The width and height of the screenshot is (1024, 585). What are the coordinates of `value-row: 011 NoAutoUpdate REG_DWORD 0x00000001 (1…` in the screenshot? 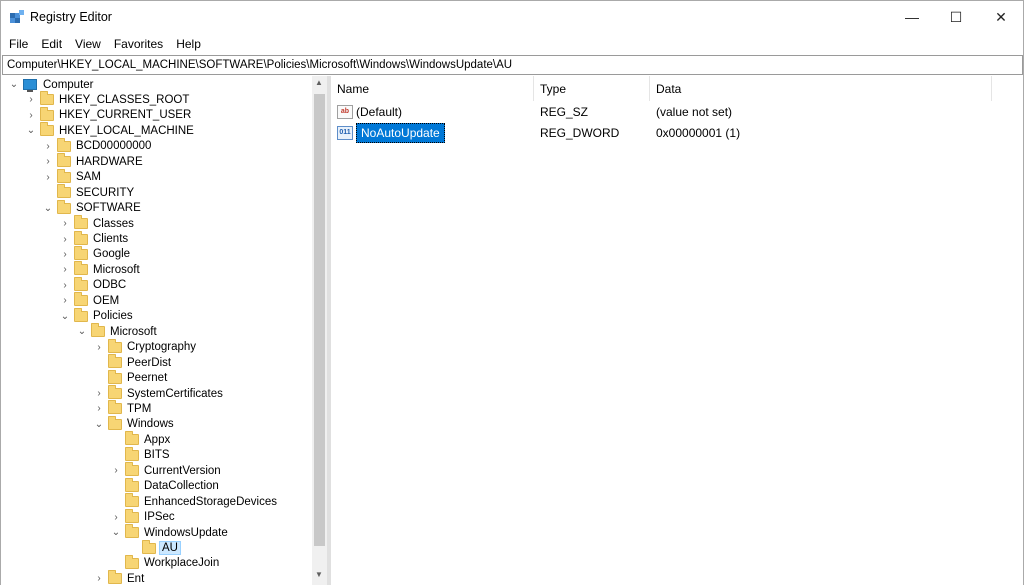 It's located at (677, 133).